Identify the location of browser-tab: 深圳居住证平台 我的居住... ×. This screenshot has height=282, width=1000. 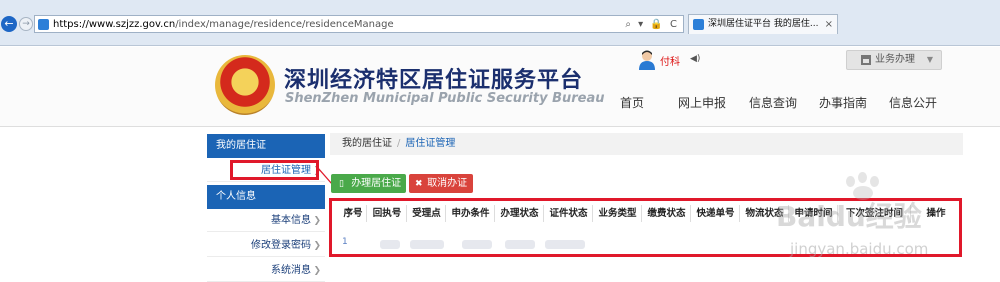
(763, 24).